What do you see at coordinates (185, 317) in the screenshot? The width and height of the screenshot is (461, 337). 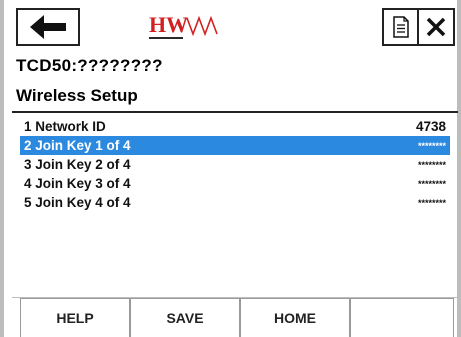 I see `save-button: SAVE` at bounding box center [185, 317].